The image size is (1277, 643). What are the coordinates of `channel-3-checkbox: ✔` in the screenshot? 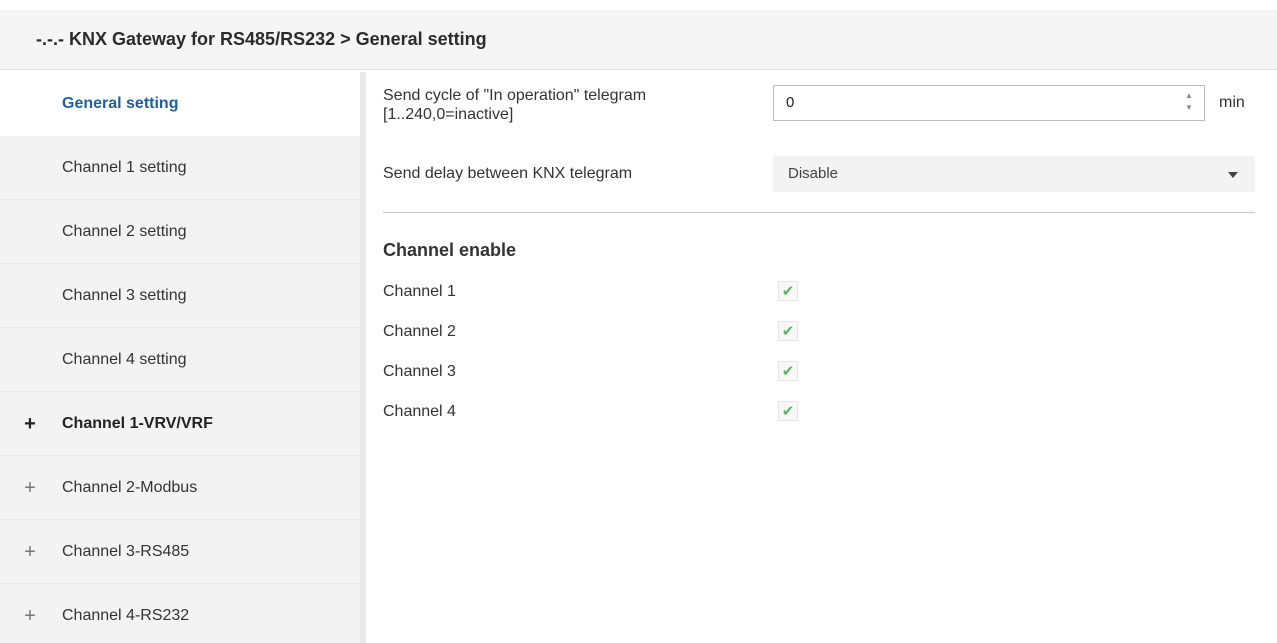 It's located at (788, 371).